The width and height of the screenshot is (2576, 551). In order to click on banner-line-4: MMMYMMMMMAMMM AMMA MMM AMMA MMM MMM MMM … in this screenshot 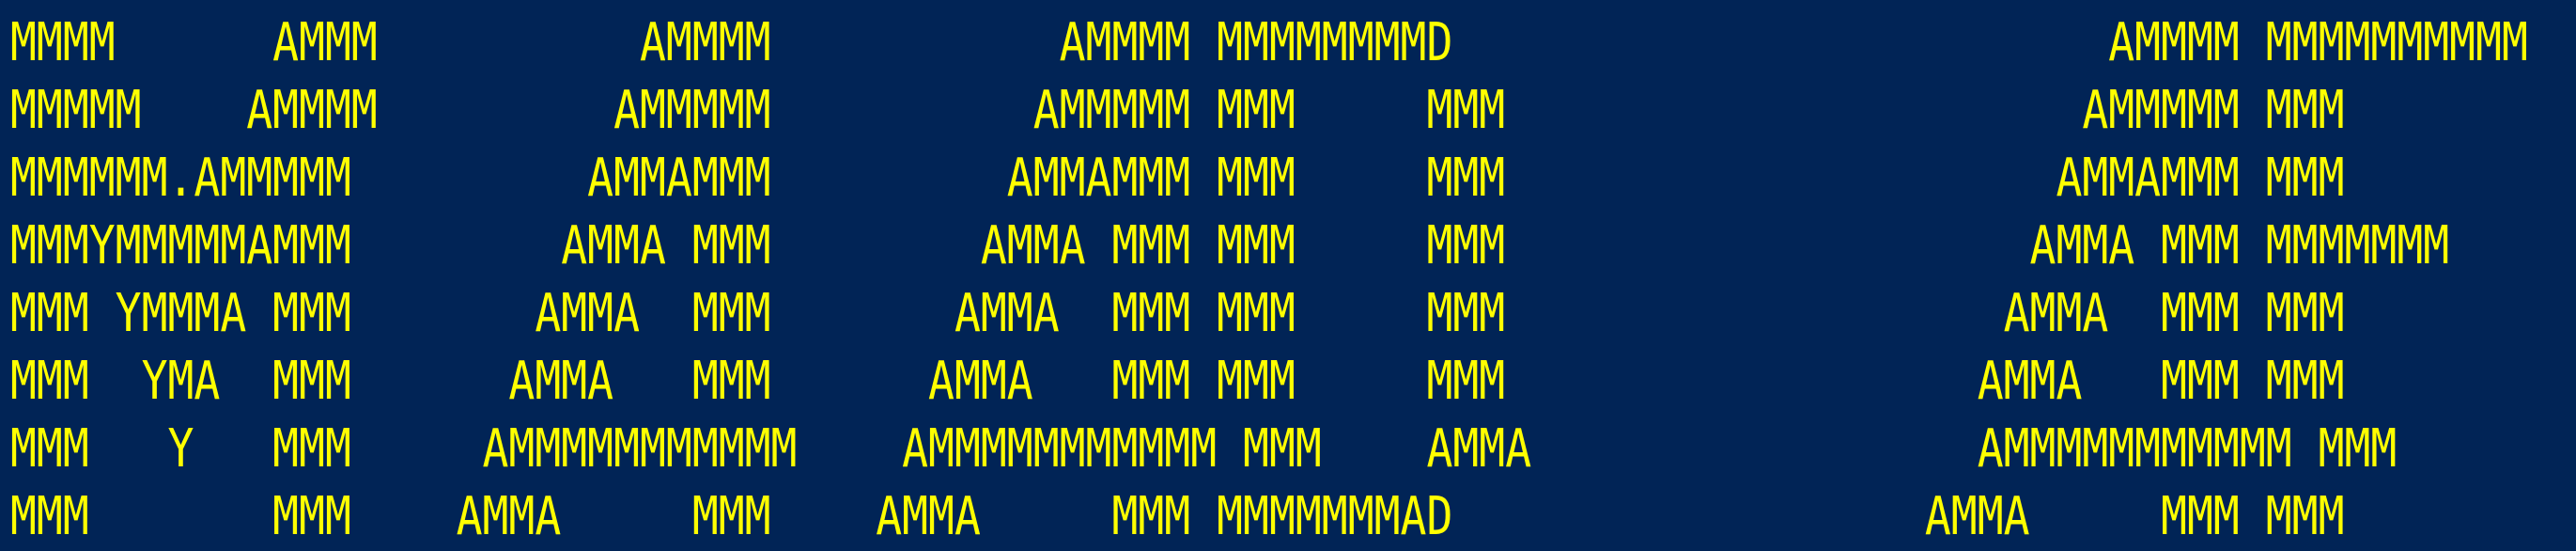, I will do `click(1230, 245)`.